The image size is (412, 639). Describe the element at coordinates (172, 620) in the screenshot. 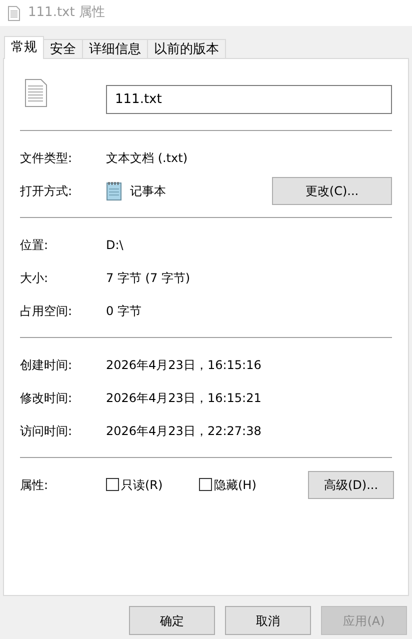

I see `dialog-button: 确定` at that location.